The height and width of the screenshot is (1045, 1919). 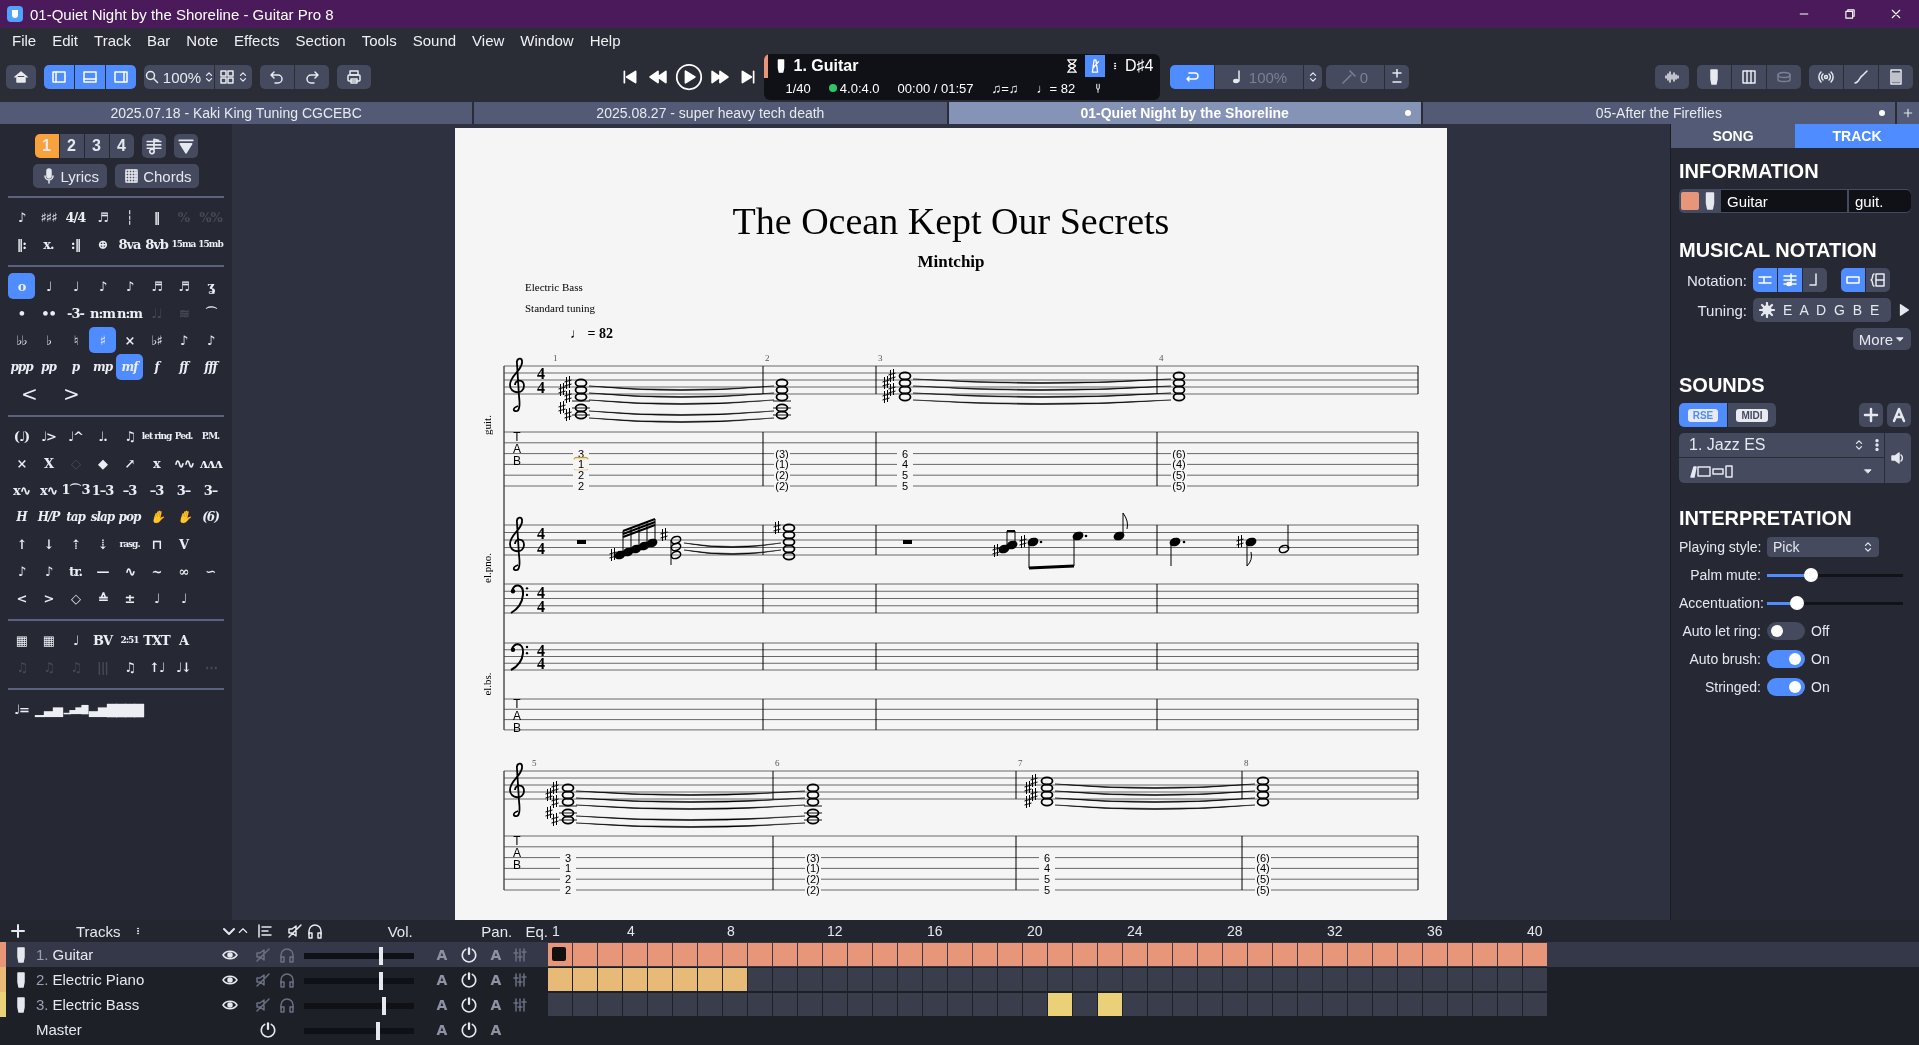 What do you see at coordinates (156, 367) in the screenshot?
I see `palette-tool: f` at bounding box center [156, 367].